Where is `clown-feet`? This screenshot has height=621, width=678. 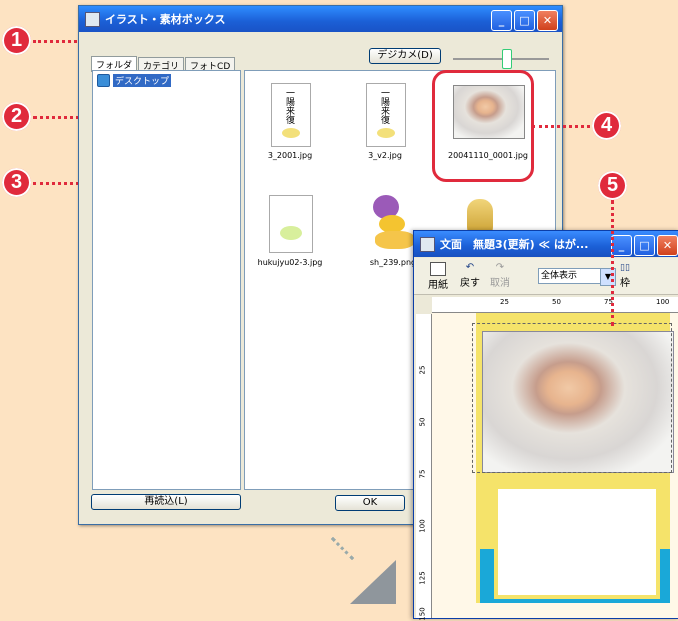 clown-feet is located at coordinates (395, 240).